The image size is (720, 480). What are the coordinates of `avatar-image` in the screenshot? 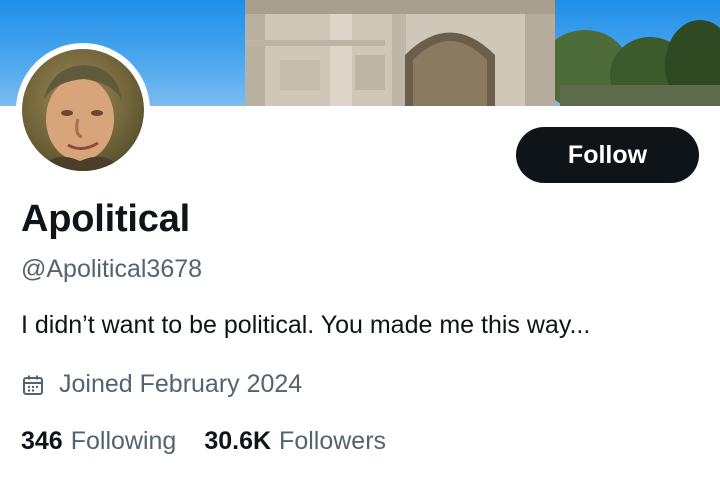 It's located at (83, 110).